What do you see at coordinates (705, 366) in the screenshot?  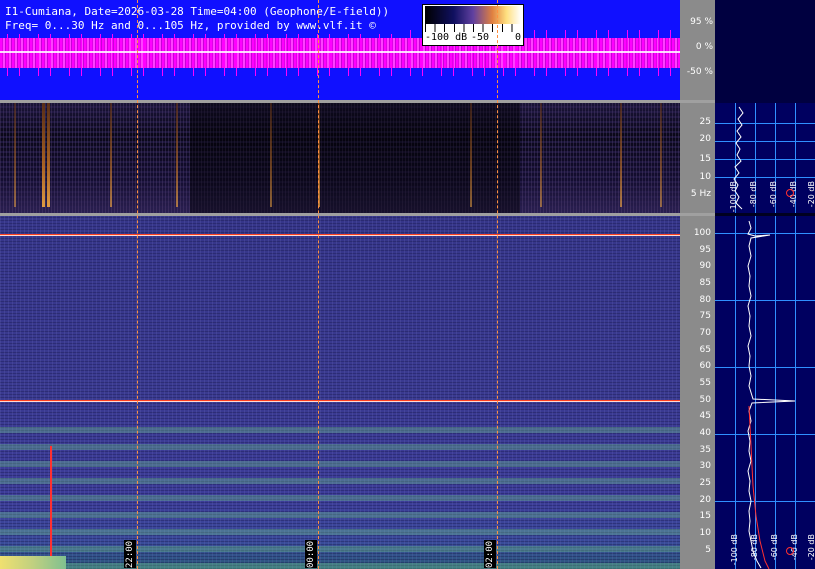 I see `freq-label: 60` at bounding box center [705, 366].